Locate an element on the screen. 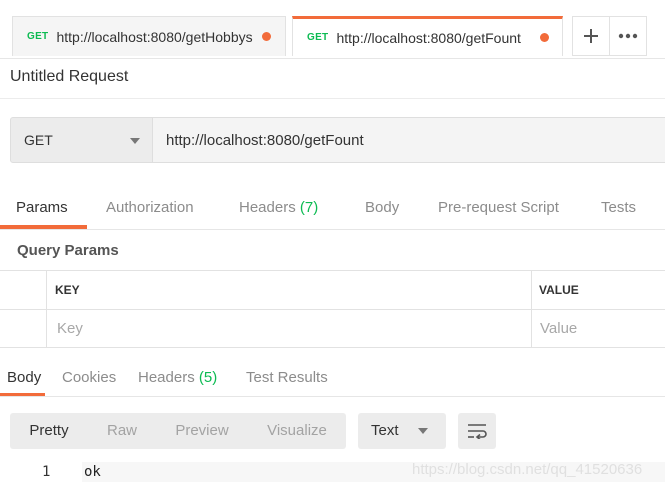  title-divider is located at coordinates (332, 98).